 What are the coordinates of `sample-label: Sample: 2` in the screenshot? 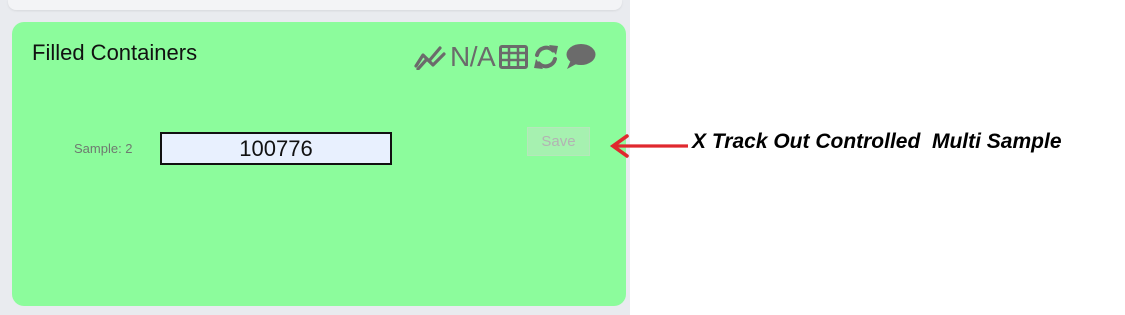 It's located at (103, 148).